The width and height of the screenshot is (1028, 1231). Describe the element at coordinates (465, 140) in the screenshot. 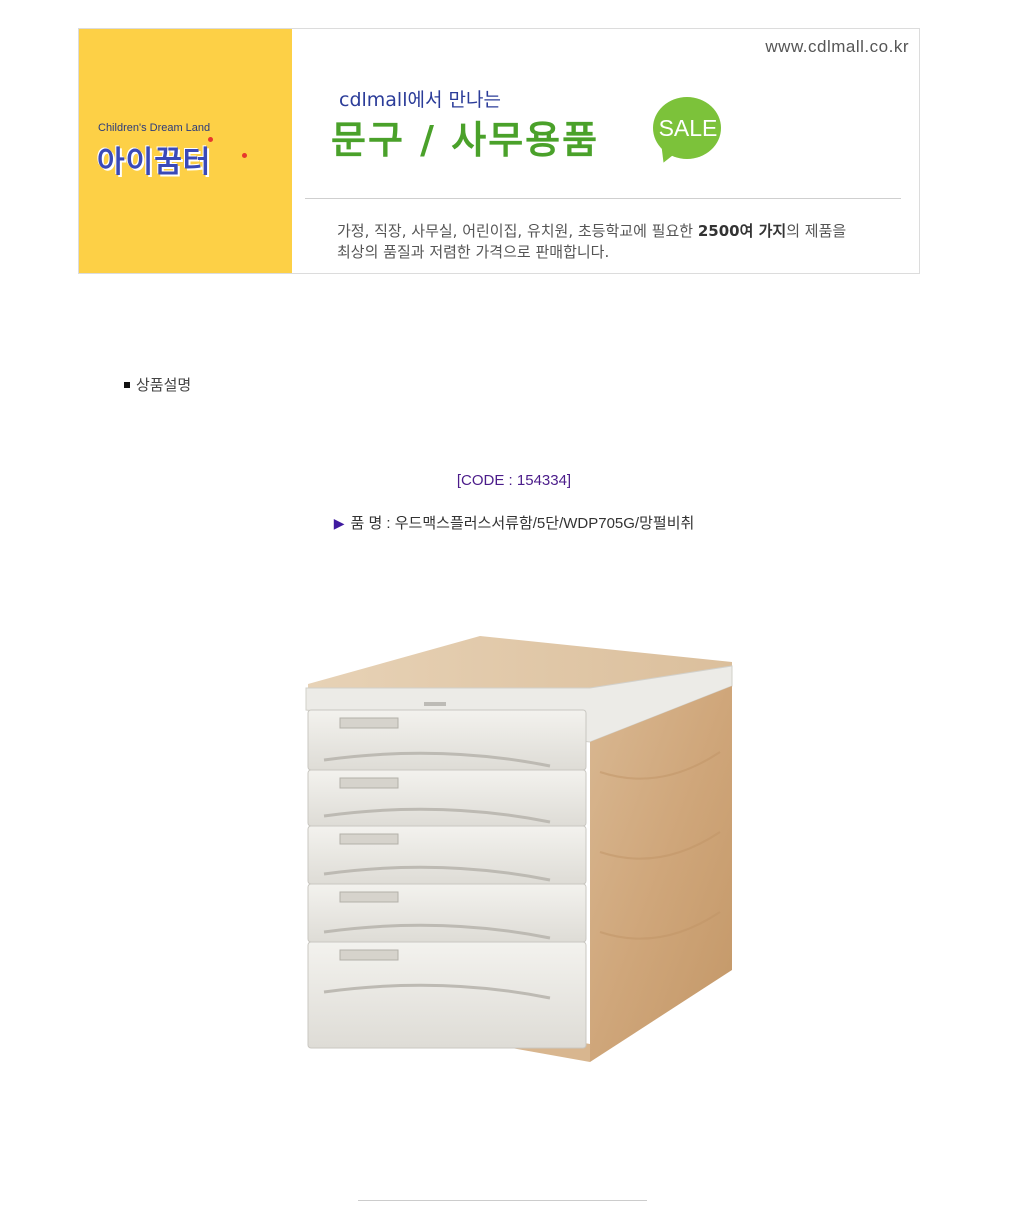

I see `banner-headline: 문구 / 사무용품` at that location.